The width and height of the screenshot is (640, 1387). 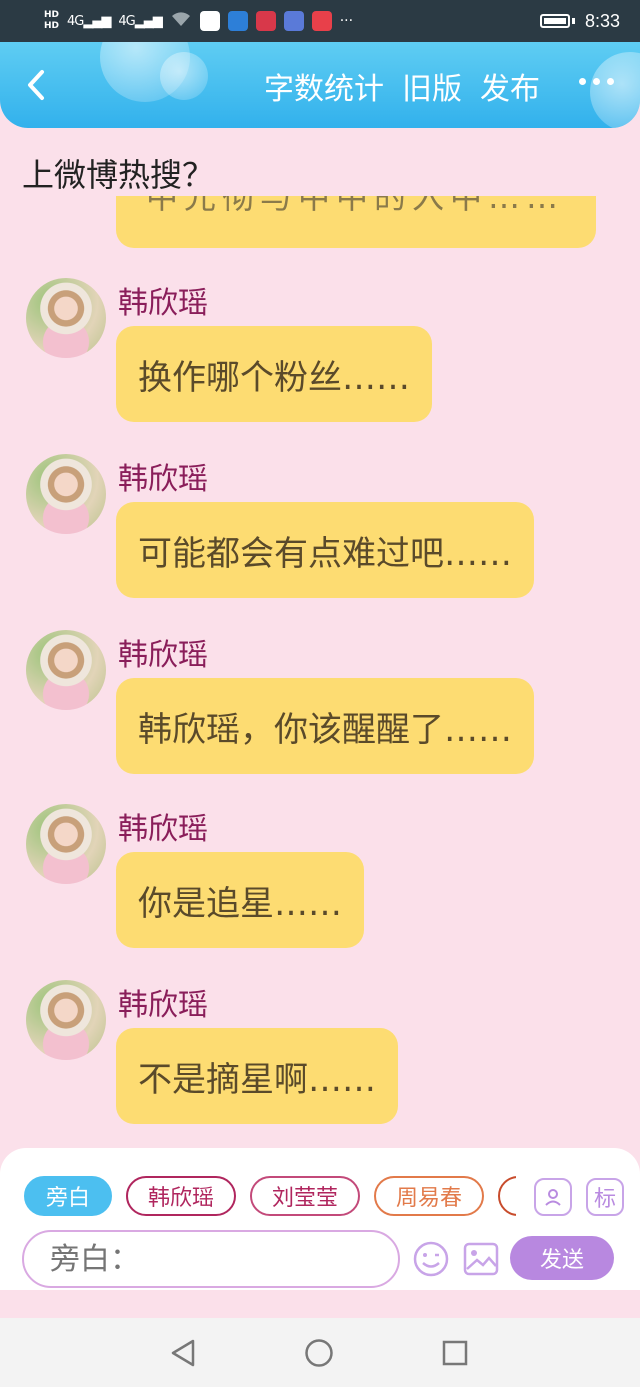 I want to click on nav-back-button, so click(x=183, y=1353).